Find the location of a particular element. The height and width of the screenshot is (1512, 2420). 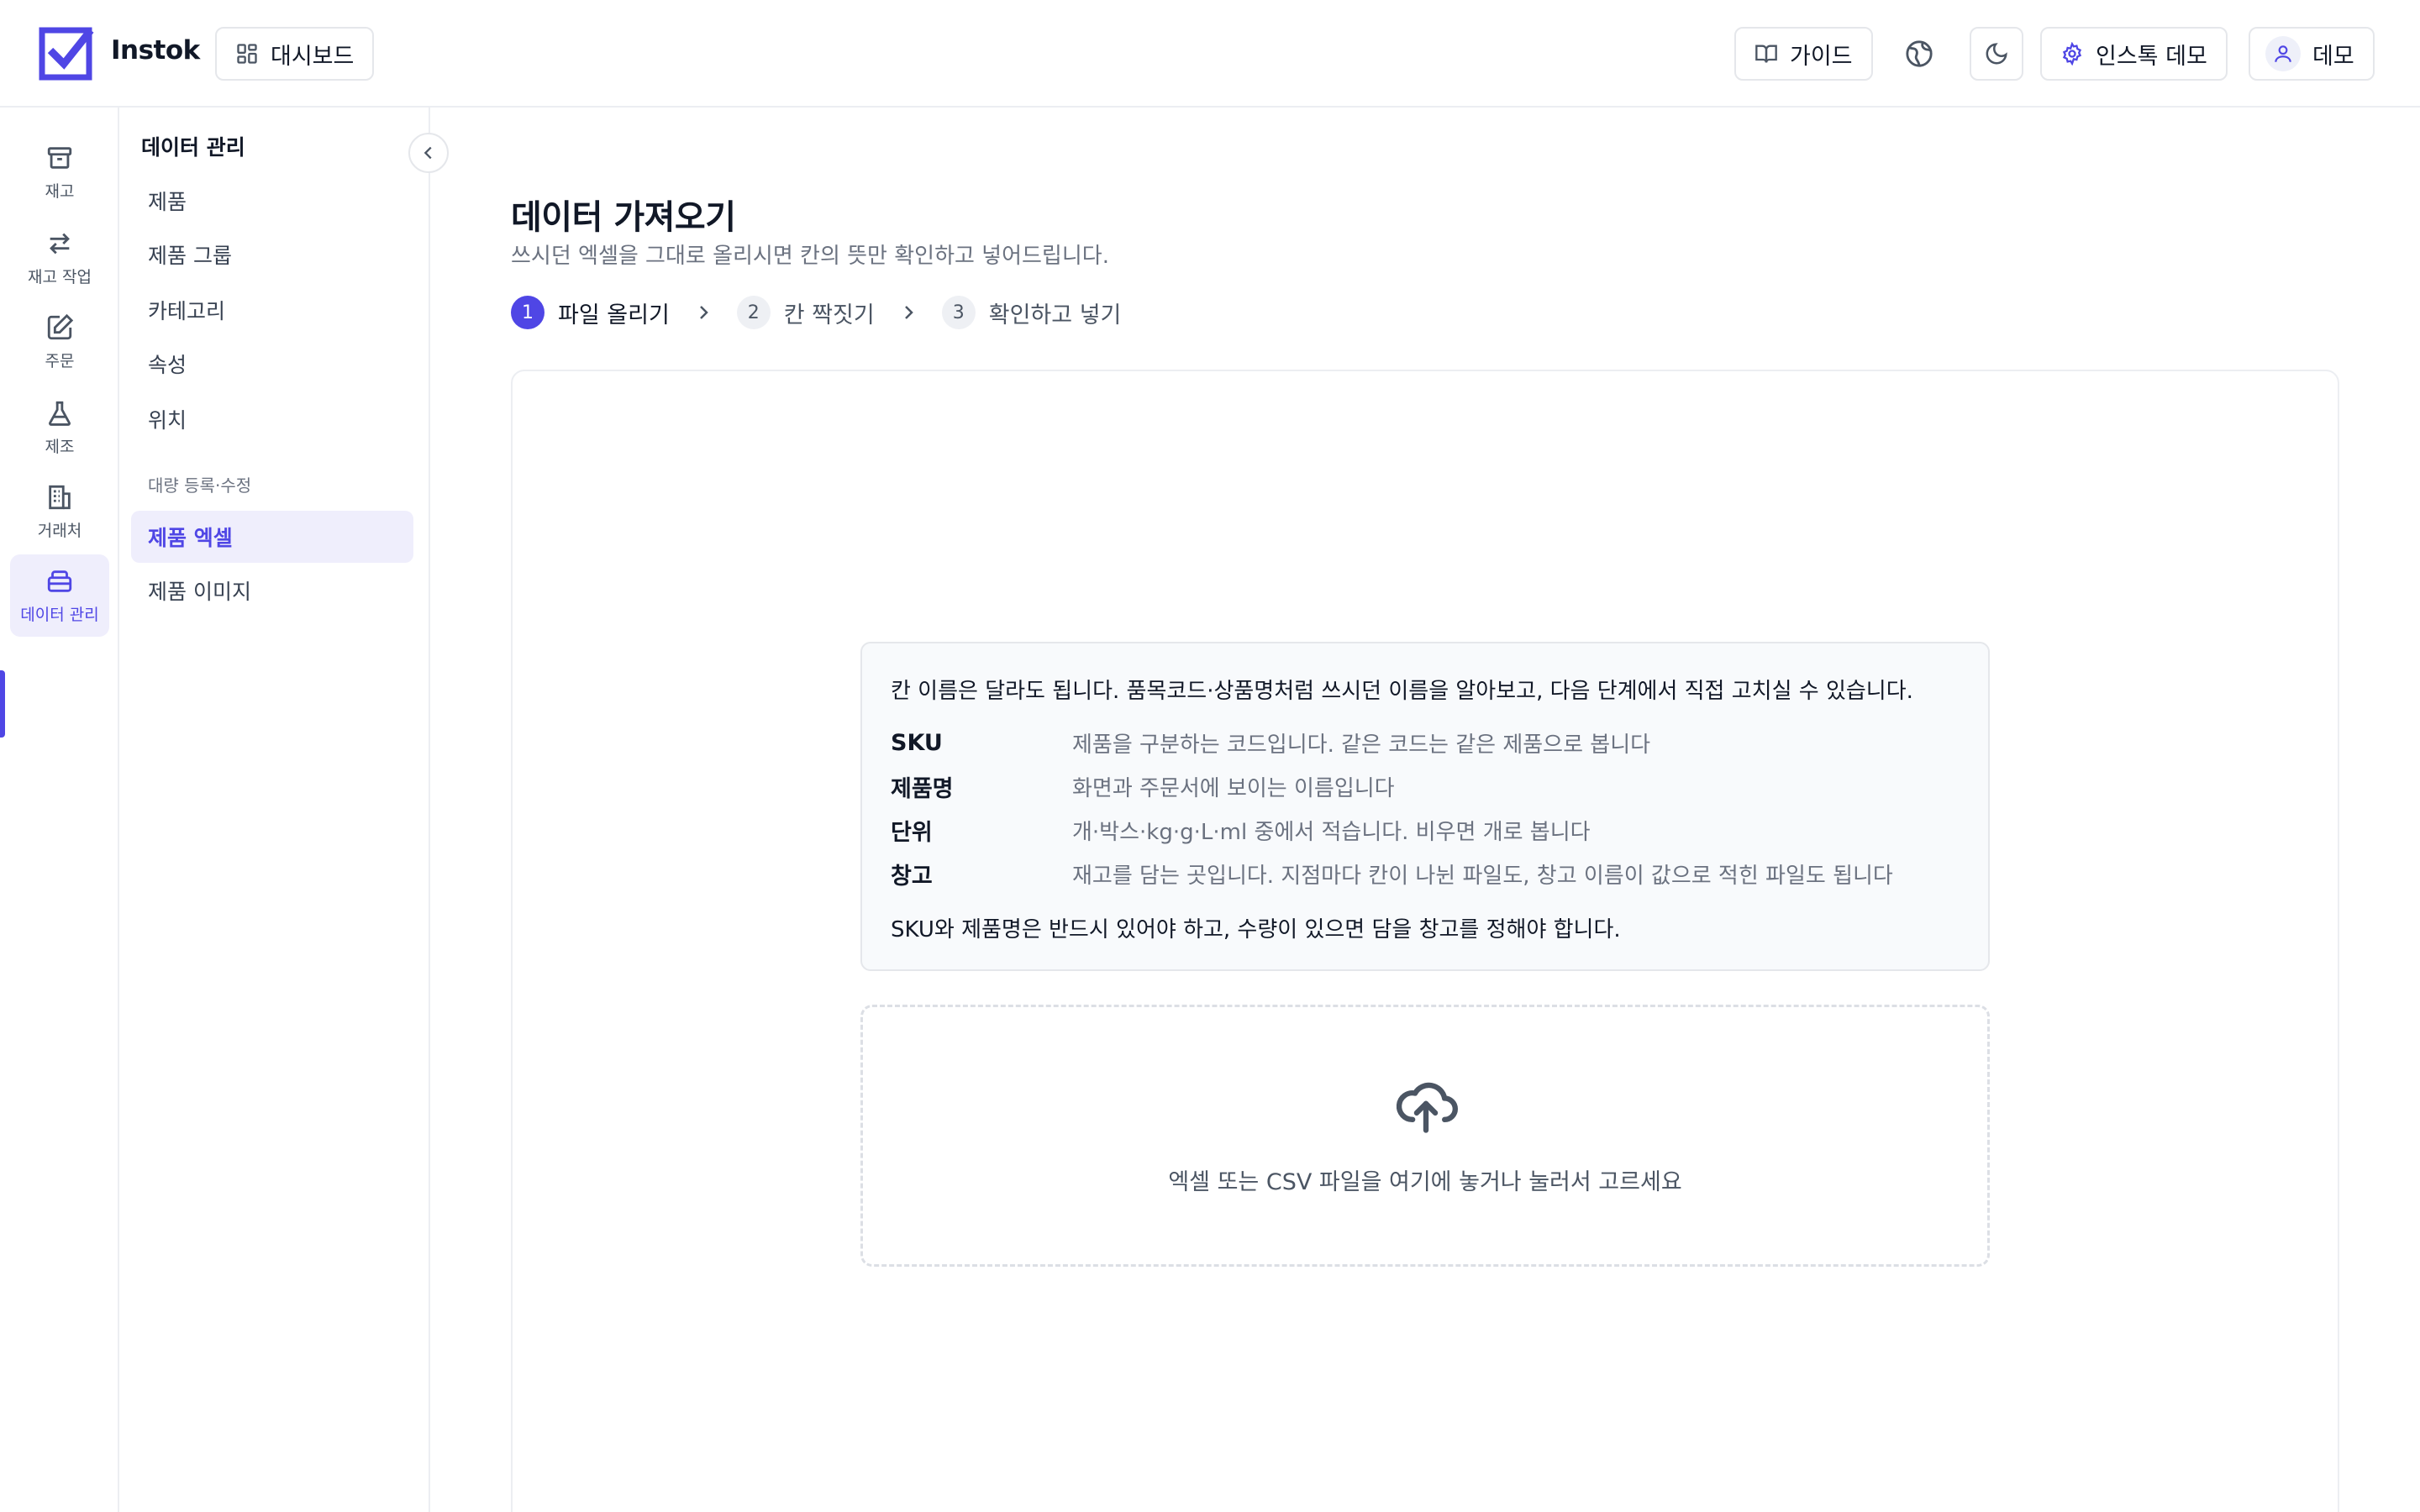

step-number: 3 is located at coordinates (959, 312).